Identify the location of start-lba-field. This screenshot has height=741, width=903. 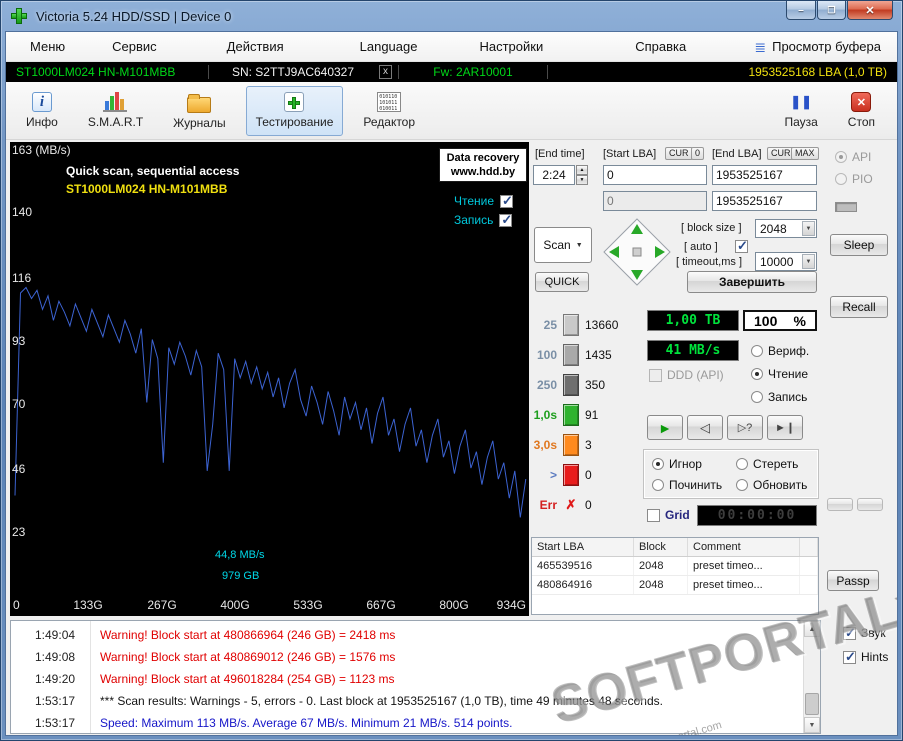
(655, 175).